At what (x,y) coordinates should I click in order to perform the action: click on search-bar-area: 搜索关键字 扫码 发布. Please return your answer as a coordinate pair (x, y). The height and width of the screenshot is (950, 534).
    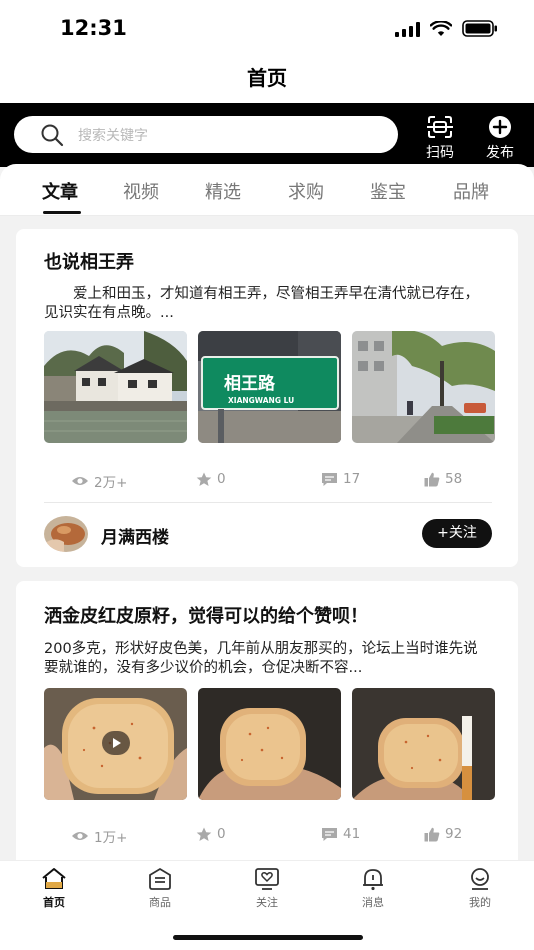
    Looking at the image, I should click on (267, 135).